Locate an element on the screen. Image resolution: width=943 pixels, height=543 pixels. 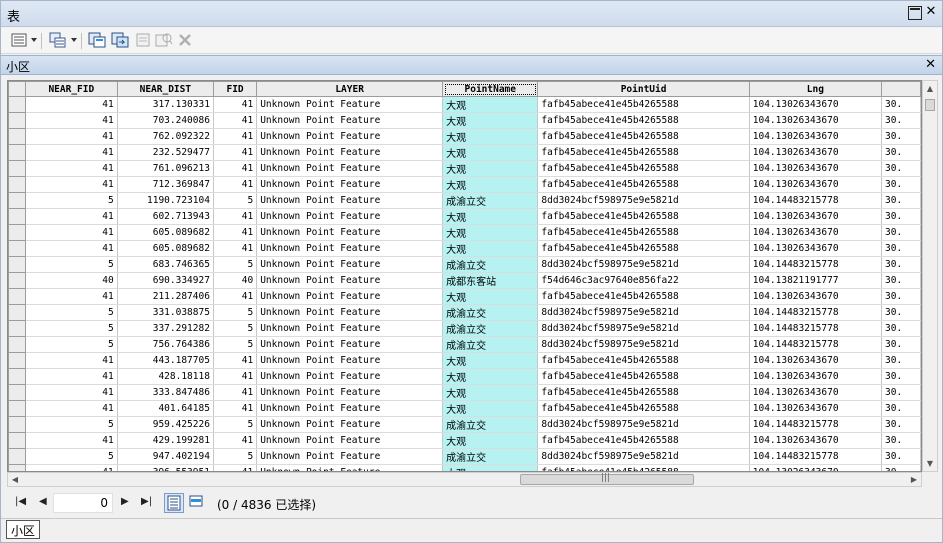
scroll-left-icon: ◀ is located at coordinates (15, 479).